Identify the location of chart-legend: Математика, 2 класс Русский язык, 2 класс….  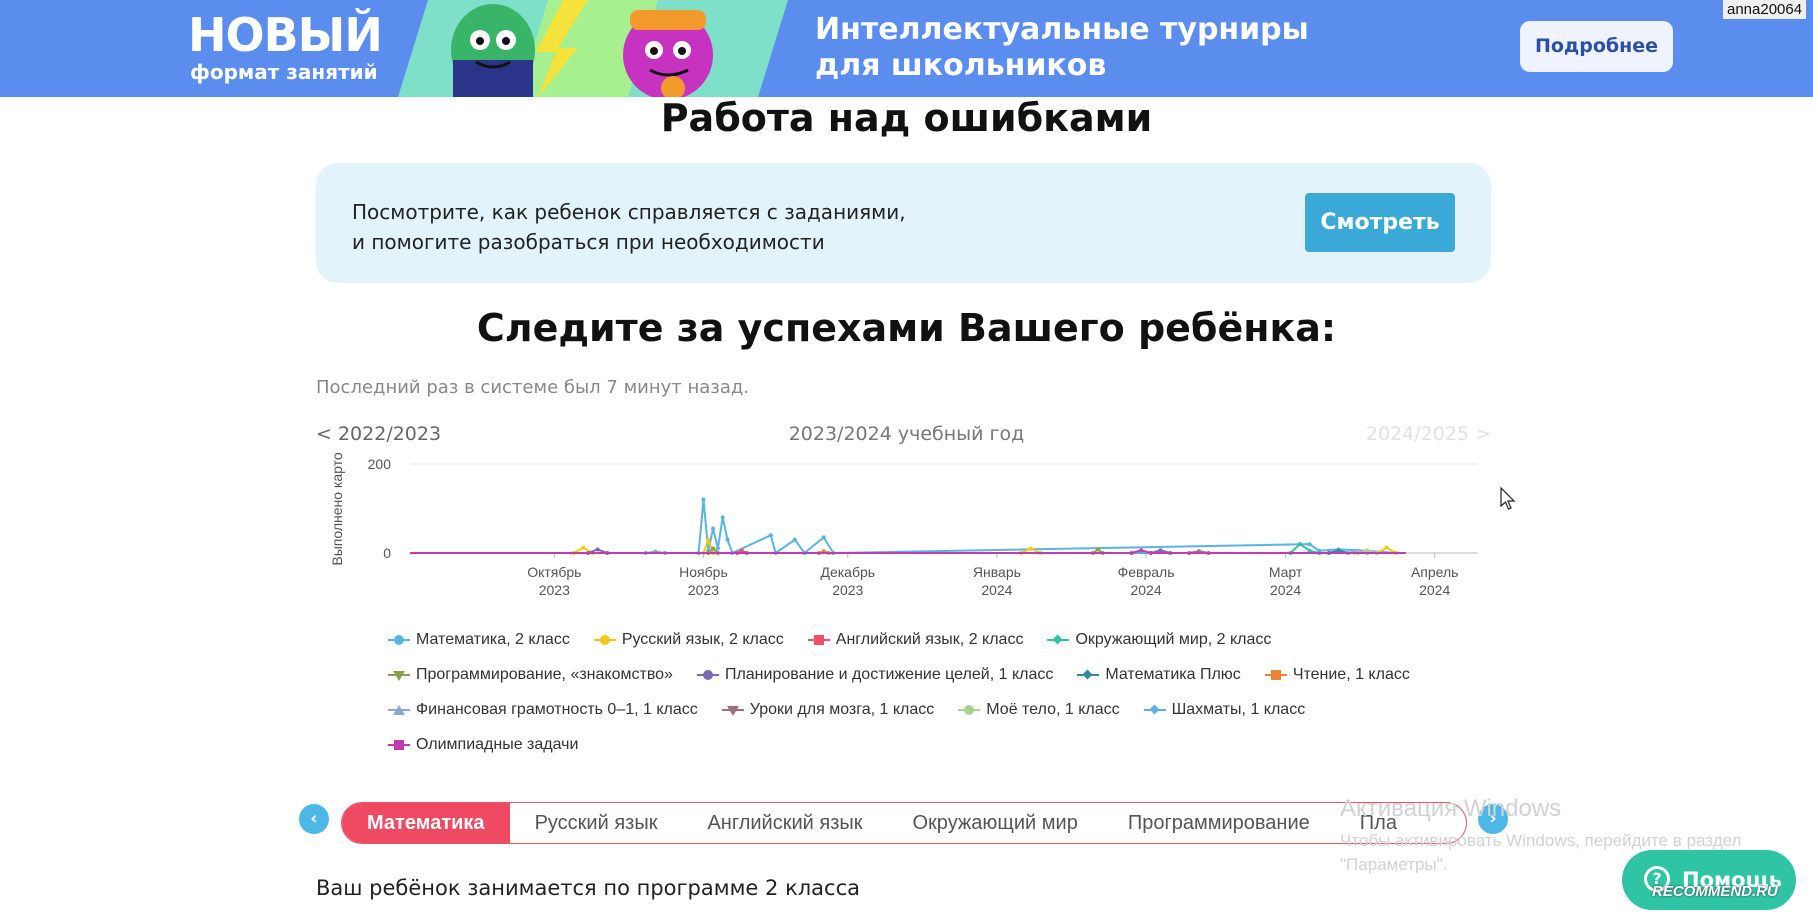
(938, 692).